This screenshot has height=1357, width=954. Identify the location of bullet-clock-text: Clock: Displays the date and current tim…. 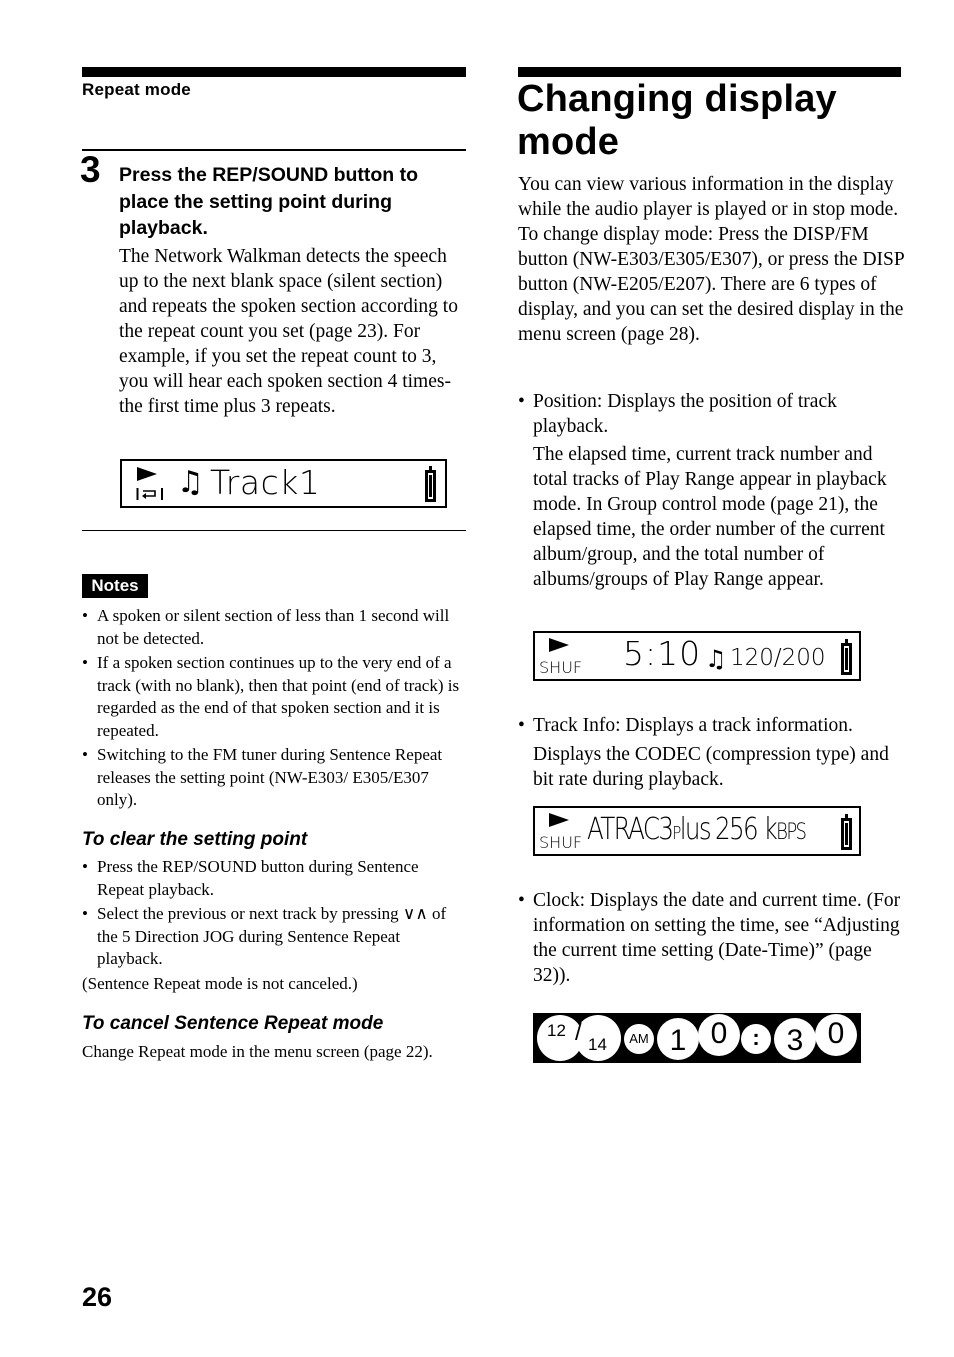
(717, 938).